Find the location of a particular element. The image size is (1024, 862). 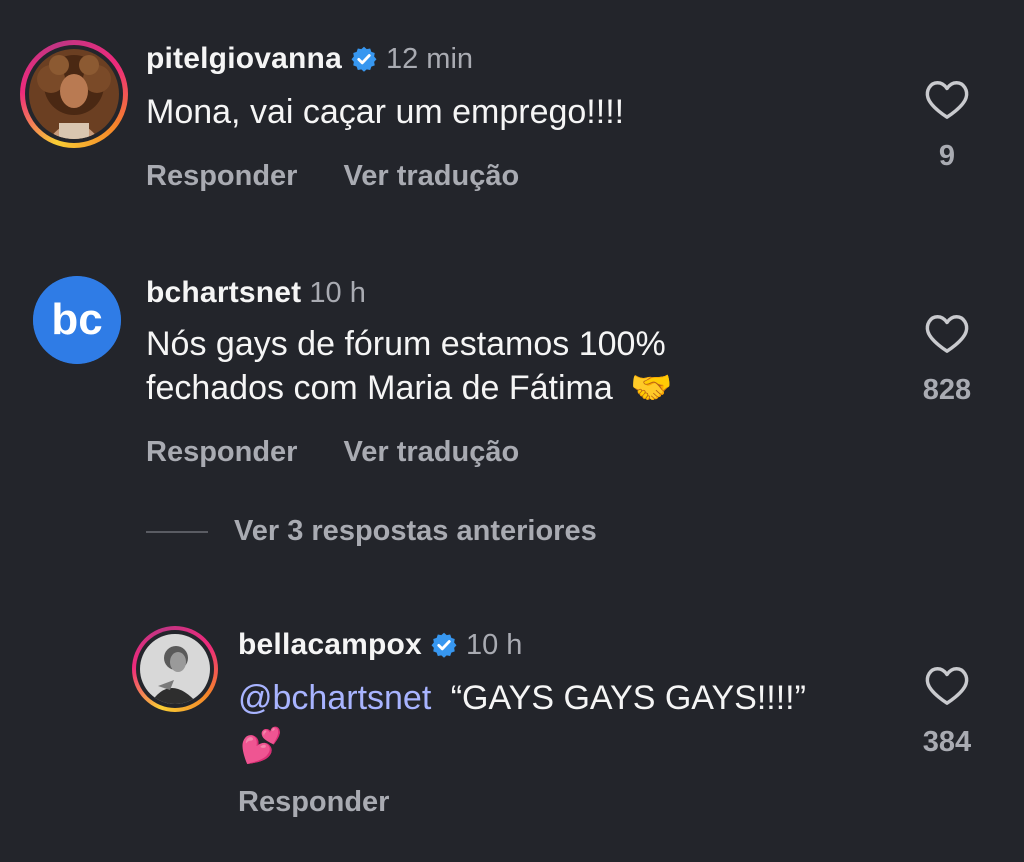

like-count: 828 is located at coordinates (947, 390).